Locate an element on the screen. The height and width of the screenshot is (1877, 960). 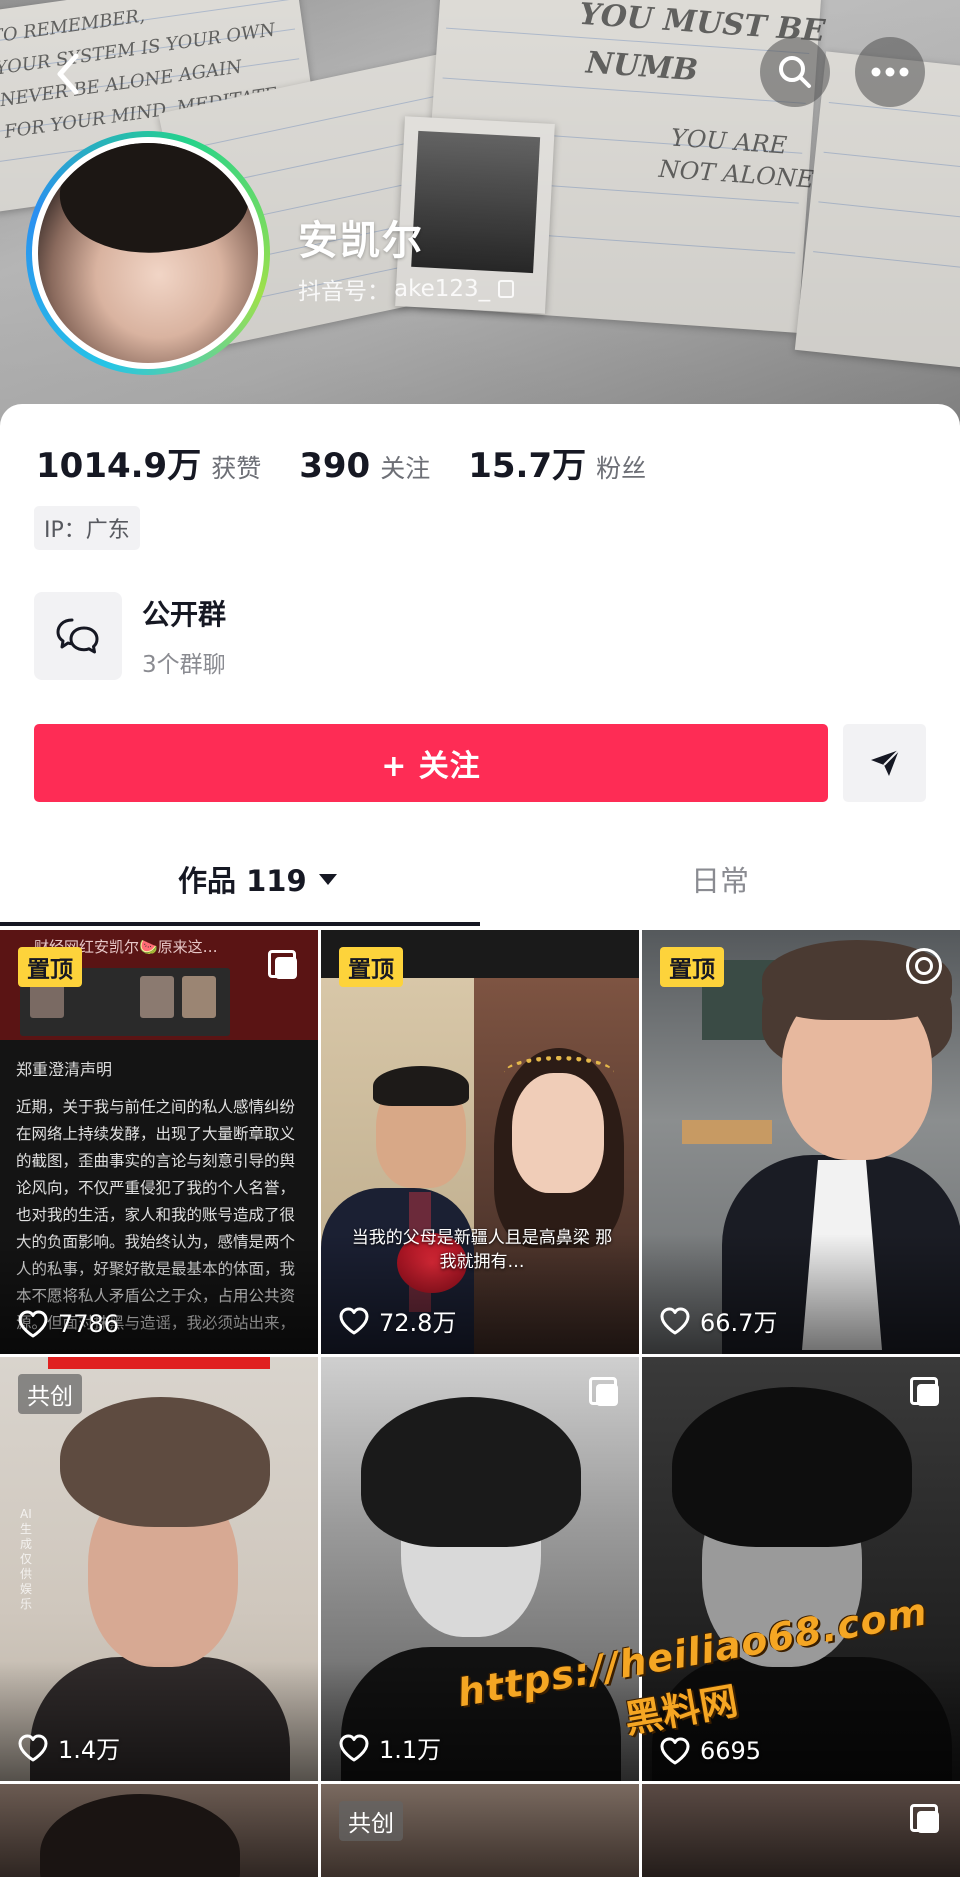
video-tile: 1.1万 is located at coordinates (480, 1569).